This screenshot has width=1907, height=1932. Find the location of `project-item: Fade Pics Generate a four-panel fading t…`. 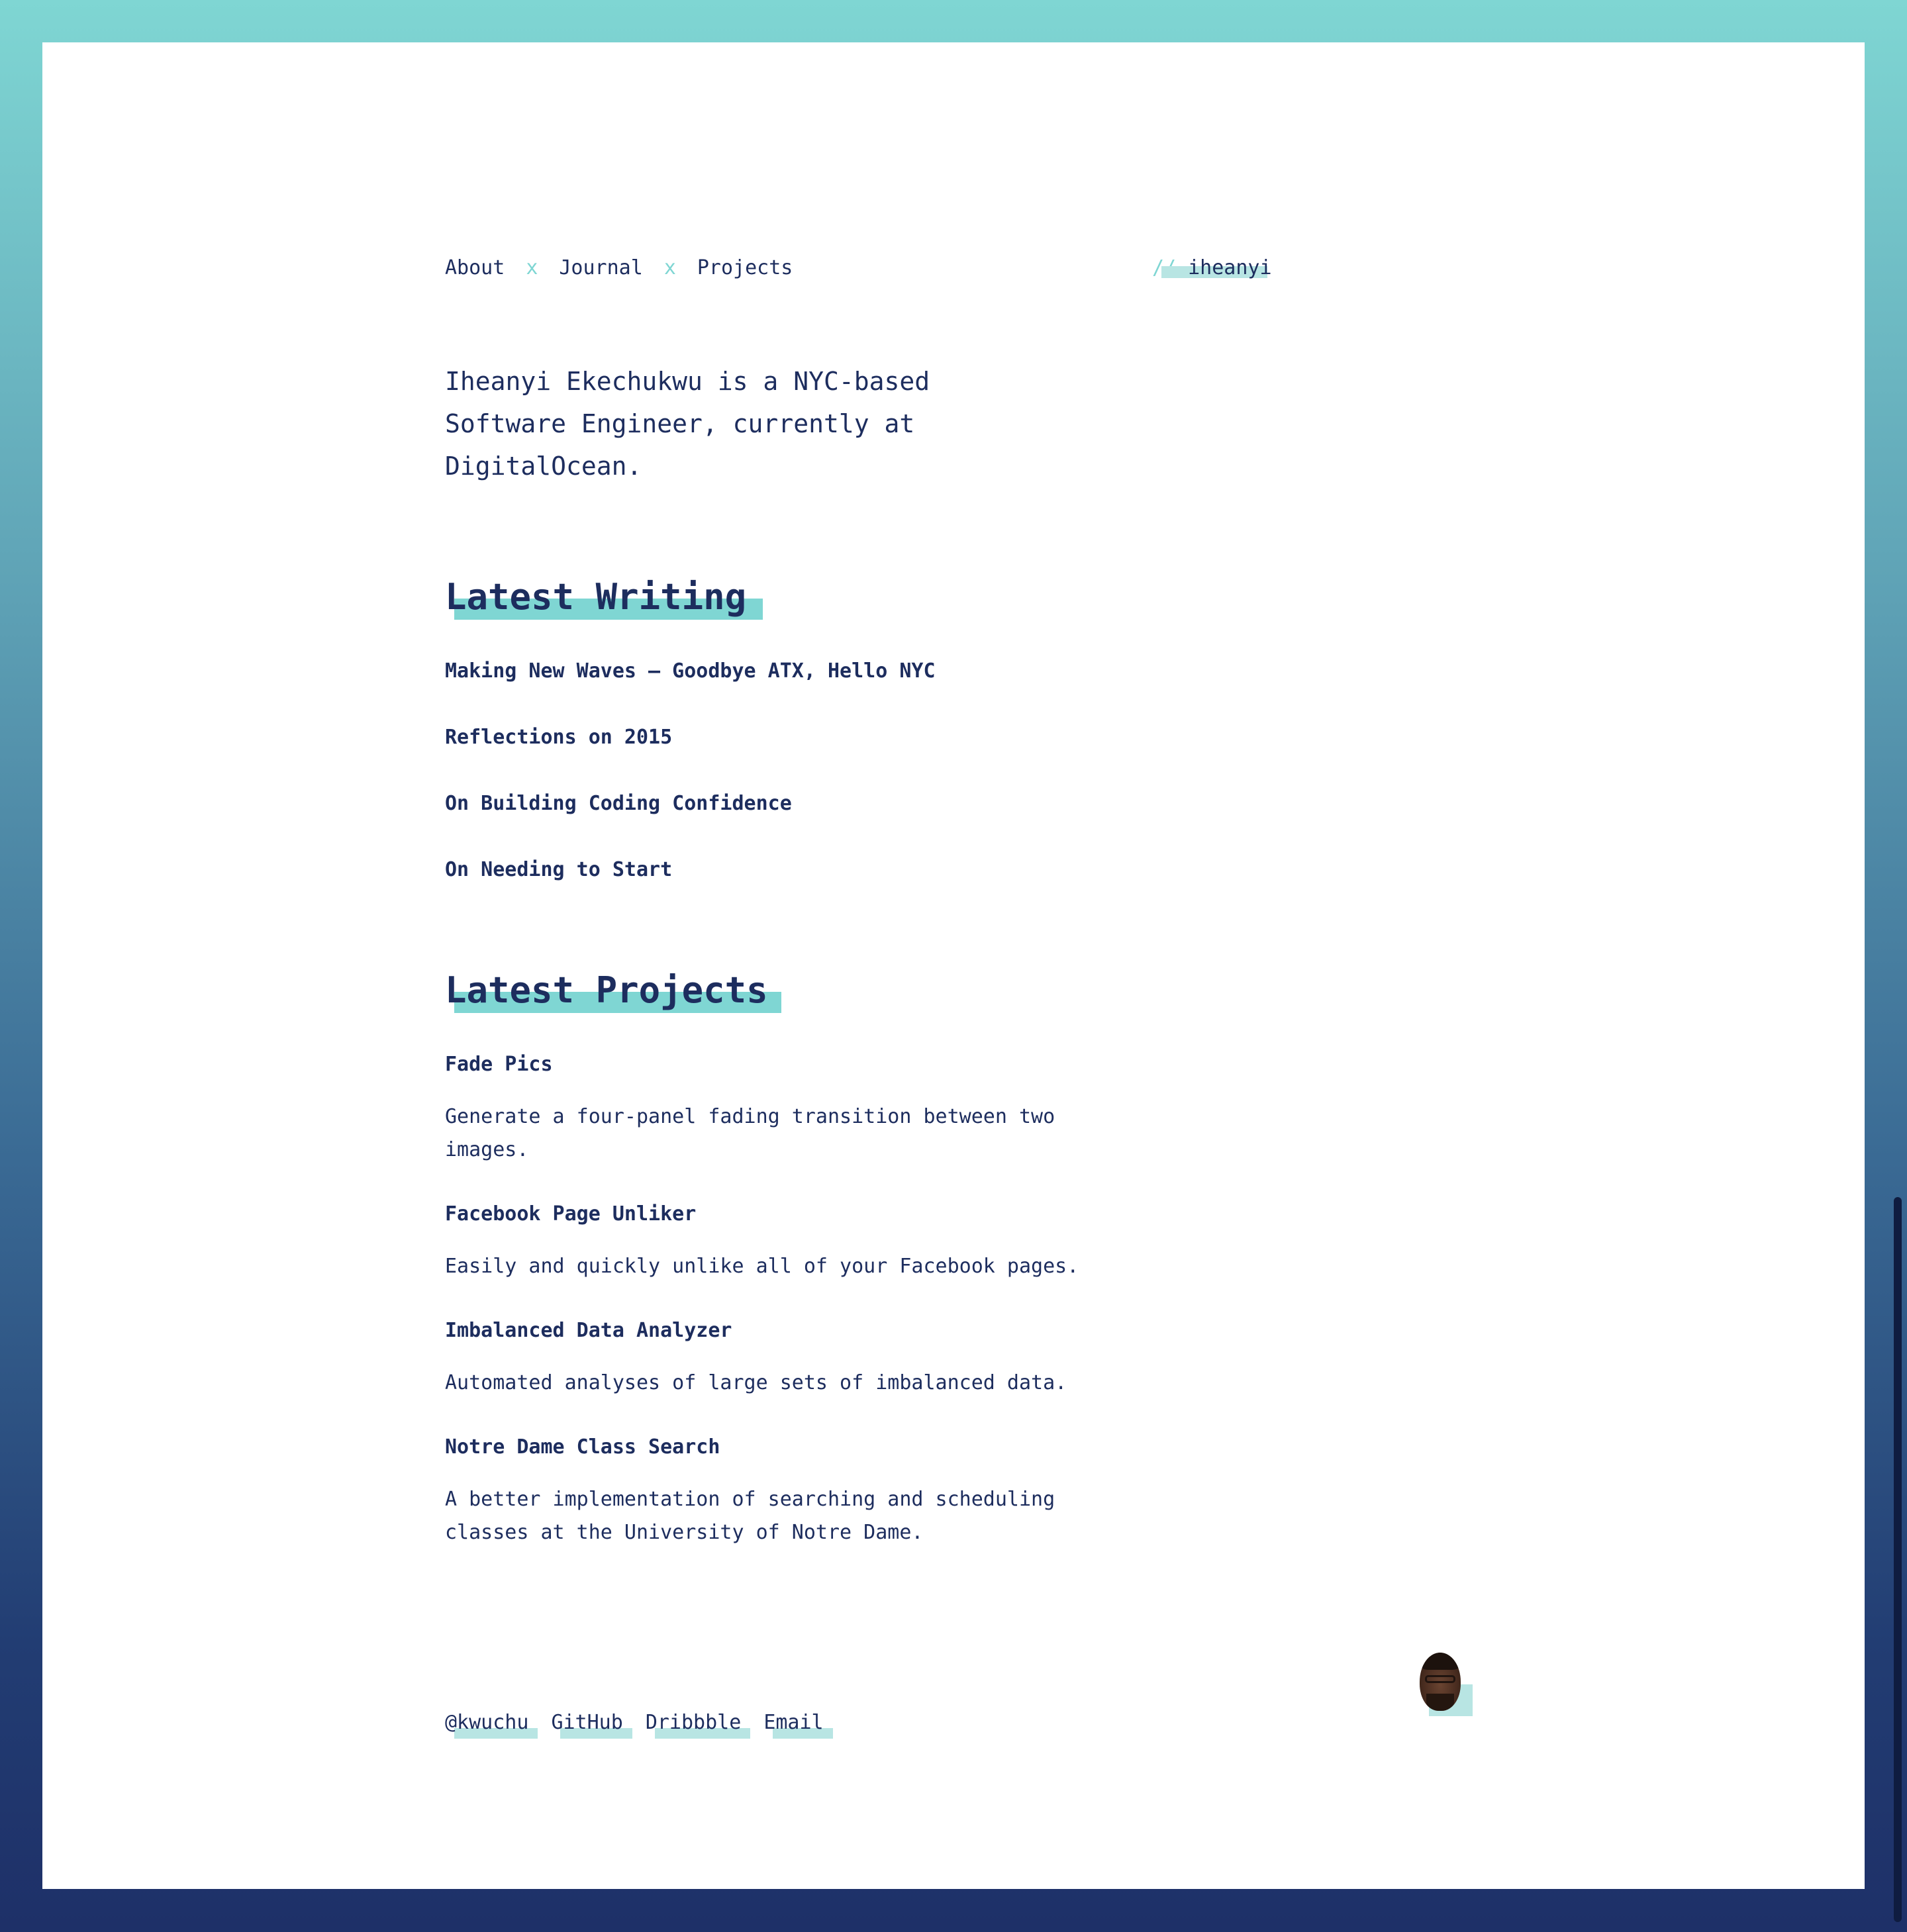

project-item: Fade Pics Generate a four-panel fading t… is located at coordinates (763, 1109).